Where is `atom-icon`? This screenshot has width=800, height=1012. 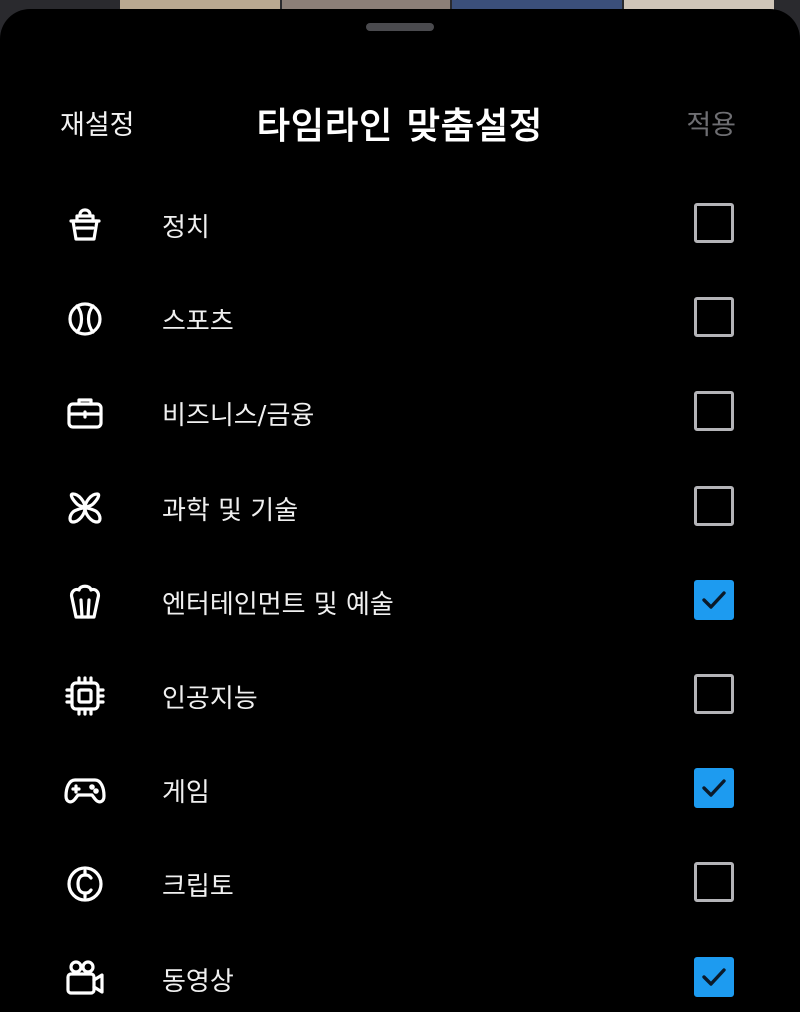 atom-icon is located at coordinates (85, 508).